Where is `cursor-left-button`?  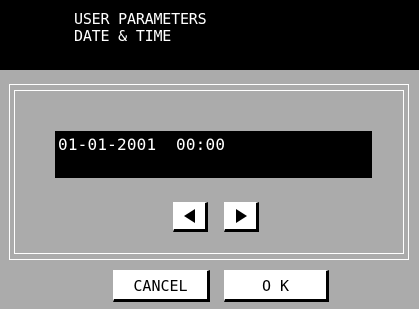 cursor-left-button is located at coordinates (190, 217).